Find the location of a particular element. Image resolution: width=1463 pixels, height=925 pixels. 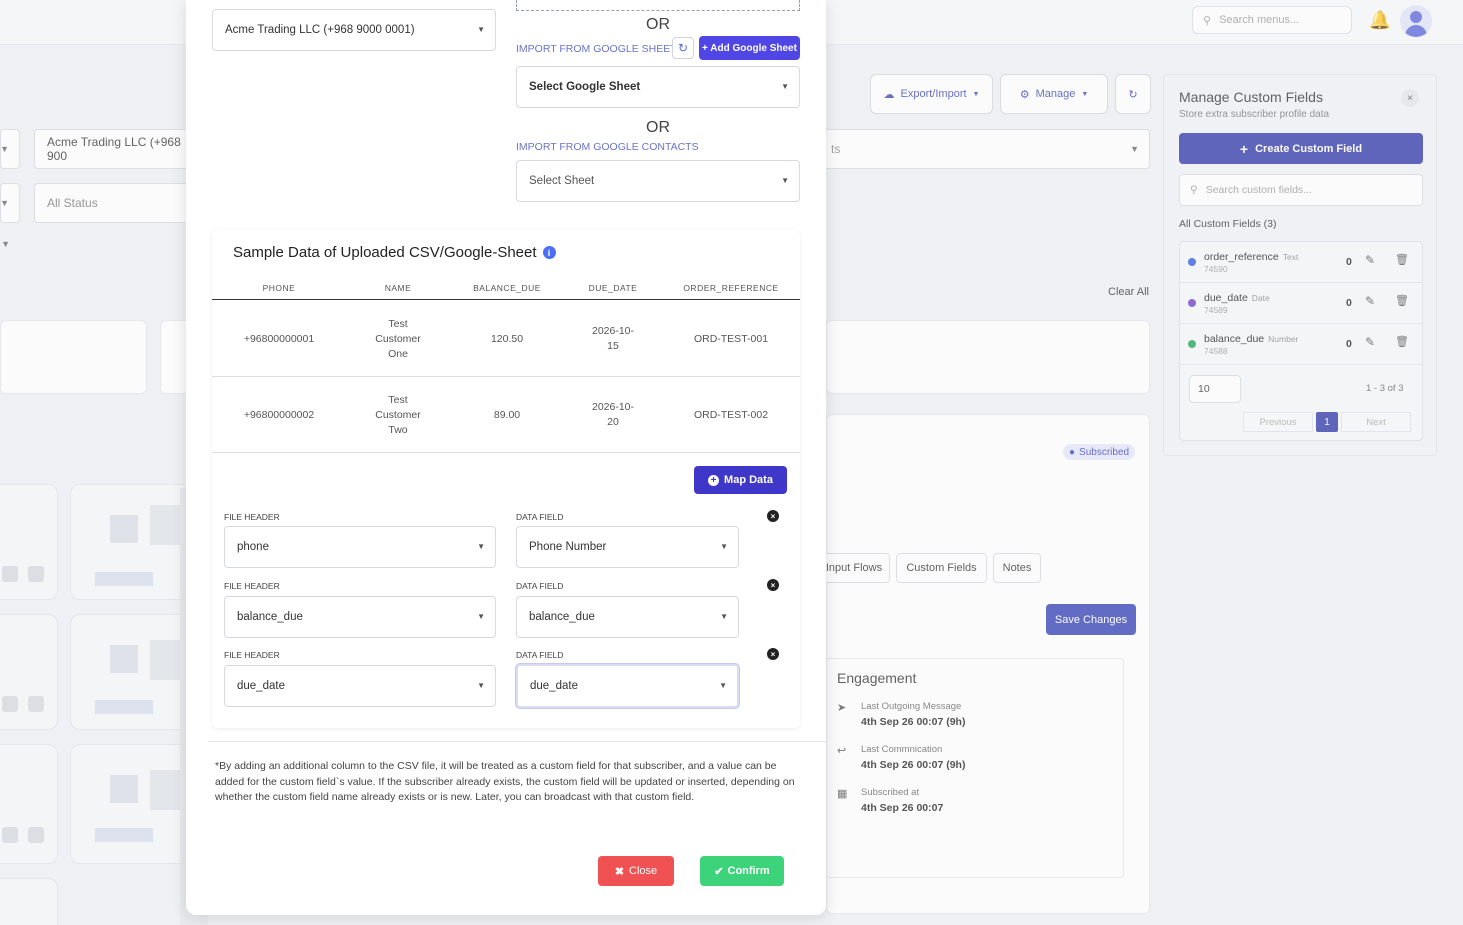

file-header-select: balance_due ▼ is located at coordinates (360, 617).